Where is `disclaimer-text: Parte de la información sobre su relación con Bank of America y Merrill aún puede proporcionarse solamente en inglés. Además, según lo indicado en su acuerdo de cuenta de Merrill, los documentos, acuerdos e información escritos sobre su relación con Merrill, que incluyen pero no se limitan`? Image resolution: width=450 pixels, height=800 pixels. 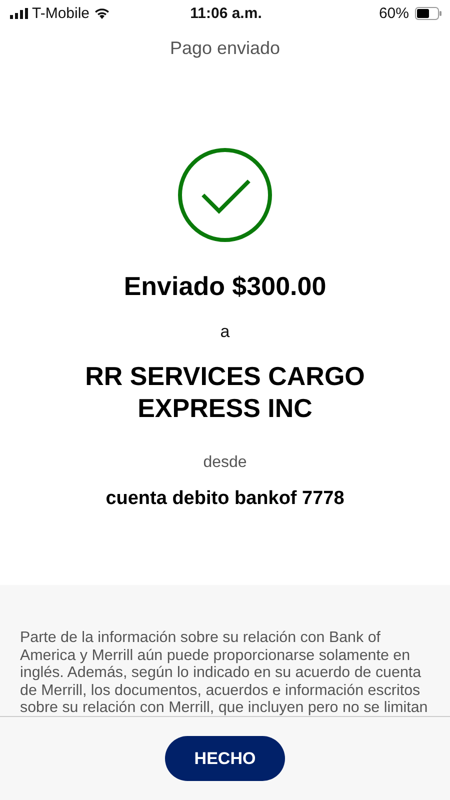
disclaimer-text: Parte de la información sobre su relación con Bank of America y Merrill aún puede proporcionarse solamente en inglés. Además, según lo indicado en su acuerdo de cuenta de Merrill, los documentos, acuerdos e información escritos sobre su relación con Merrill, que incluyen pero no se limitan is located at coordinates (224, 672).